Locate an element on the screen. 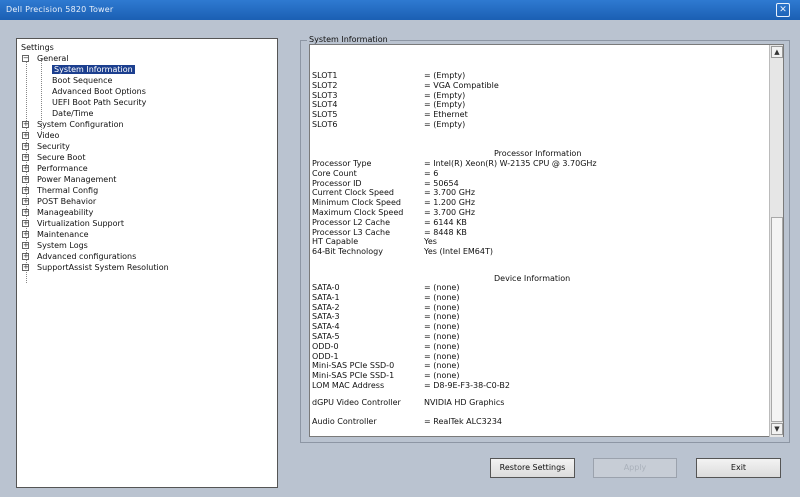 Image resolution: width=800 pixels, height=497 pixels. tree-item-label: Manageability is located at coordinates (65, 212).